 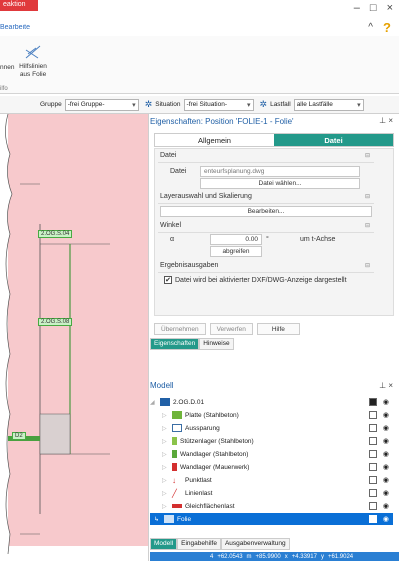 I want to click on expand-icon: ◢, so click(x=155, y=402).